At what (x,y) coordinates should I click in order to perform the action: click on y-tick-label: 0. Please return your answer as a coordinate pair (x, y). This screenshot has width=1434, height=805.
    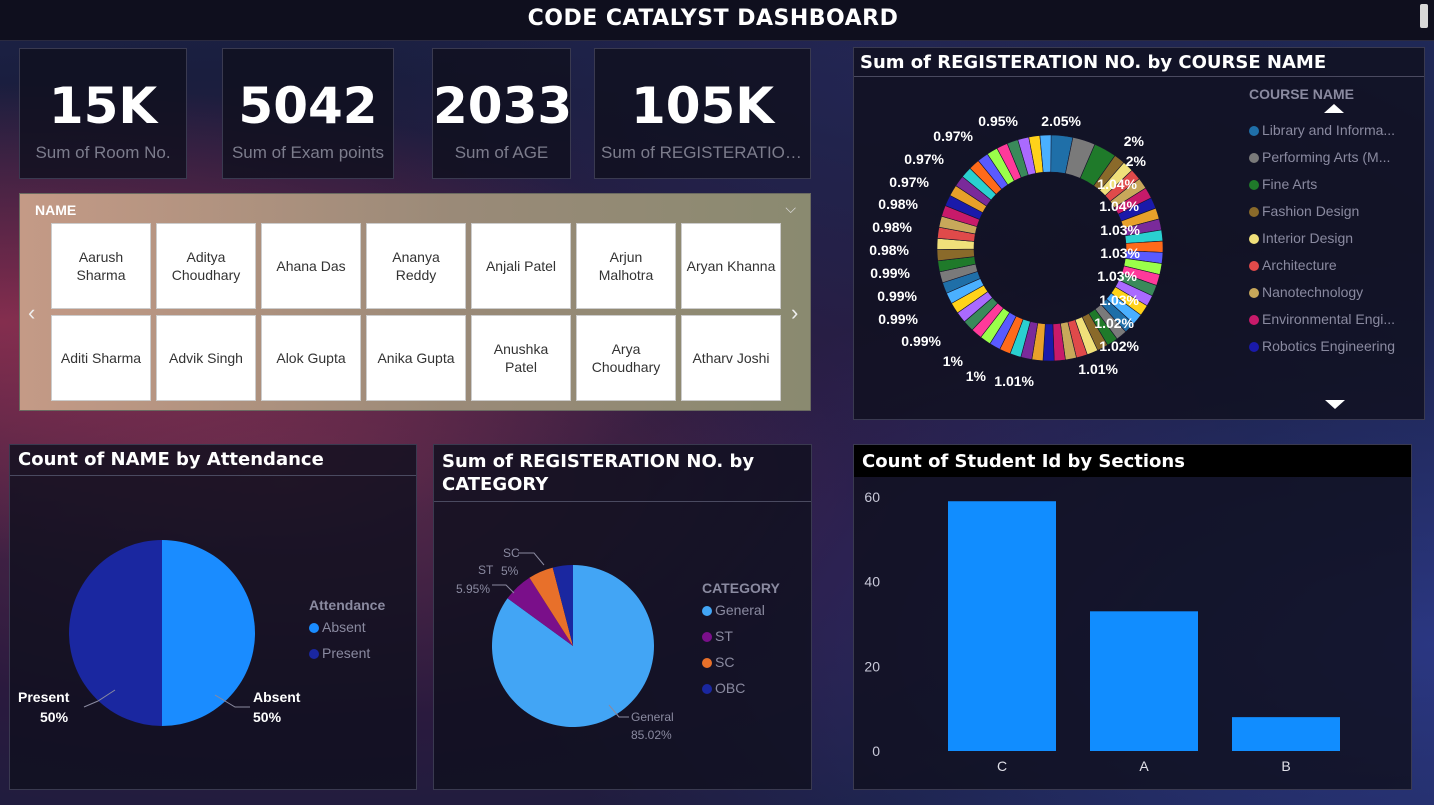
    Looking at the image, I should click on (876, 751).